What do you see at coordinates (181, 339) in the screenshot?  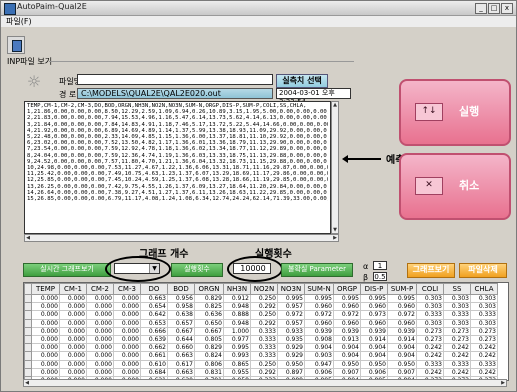 I see `table-cell: 0.644` at bounding box center [181, 339].